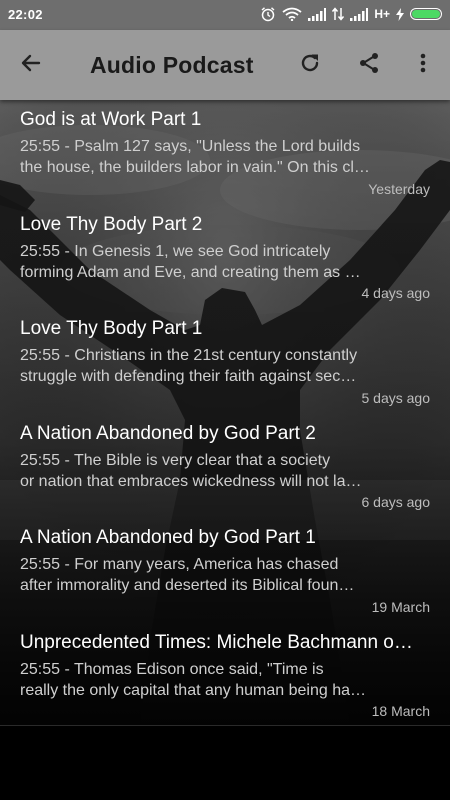  What do you see at coordinates (111, 119) in the screenshot?
I see `episode-title: God is at Work Part 1` at bounding box center [111, 119].